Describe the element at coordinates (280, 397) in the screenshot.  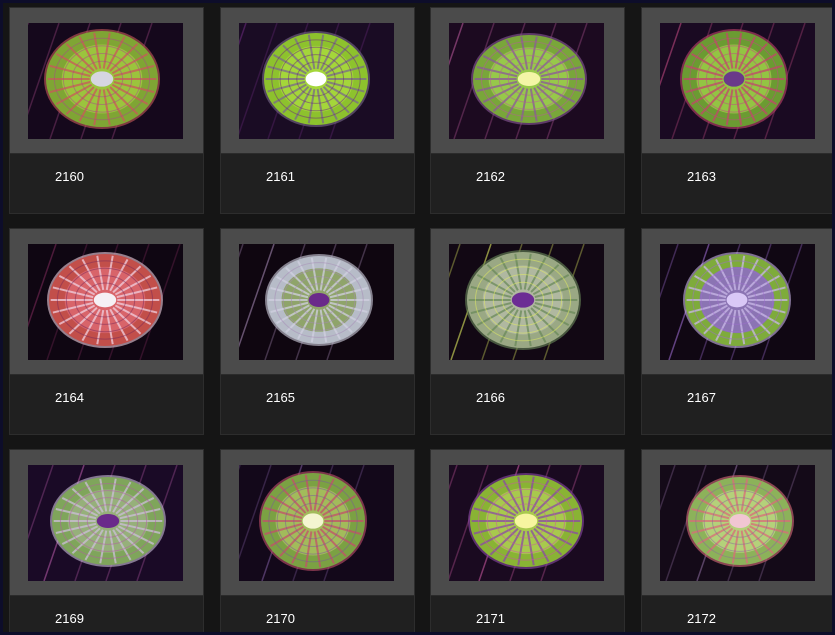
I see `product-id-label: 2165` at that location.